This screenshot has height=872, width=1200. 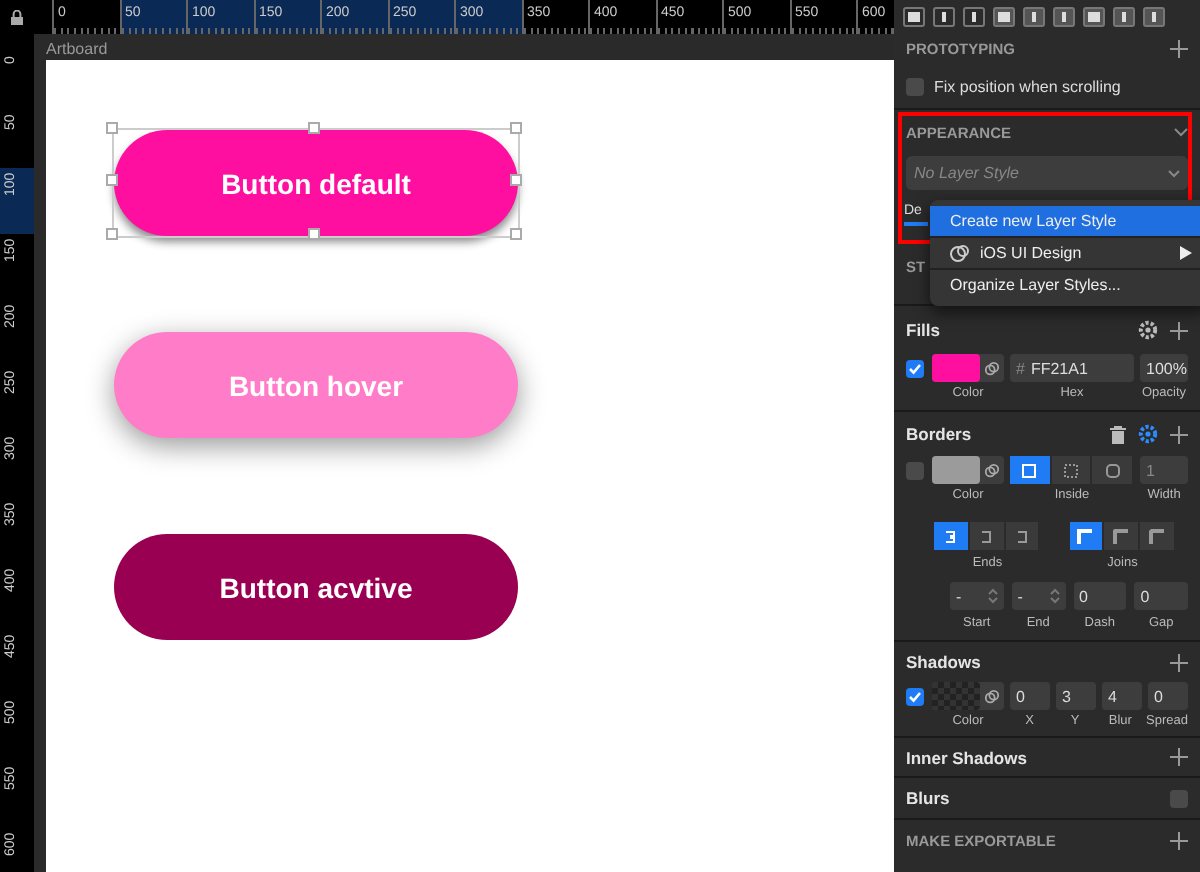 What do you see at coordinates (1164, 368) in the screenshot?
I see `opacity-field: 100%` at bounding box center [1164, 368].